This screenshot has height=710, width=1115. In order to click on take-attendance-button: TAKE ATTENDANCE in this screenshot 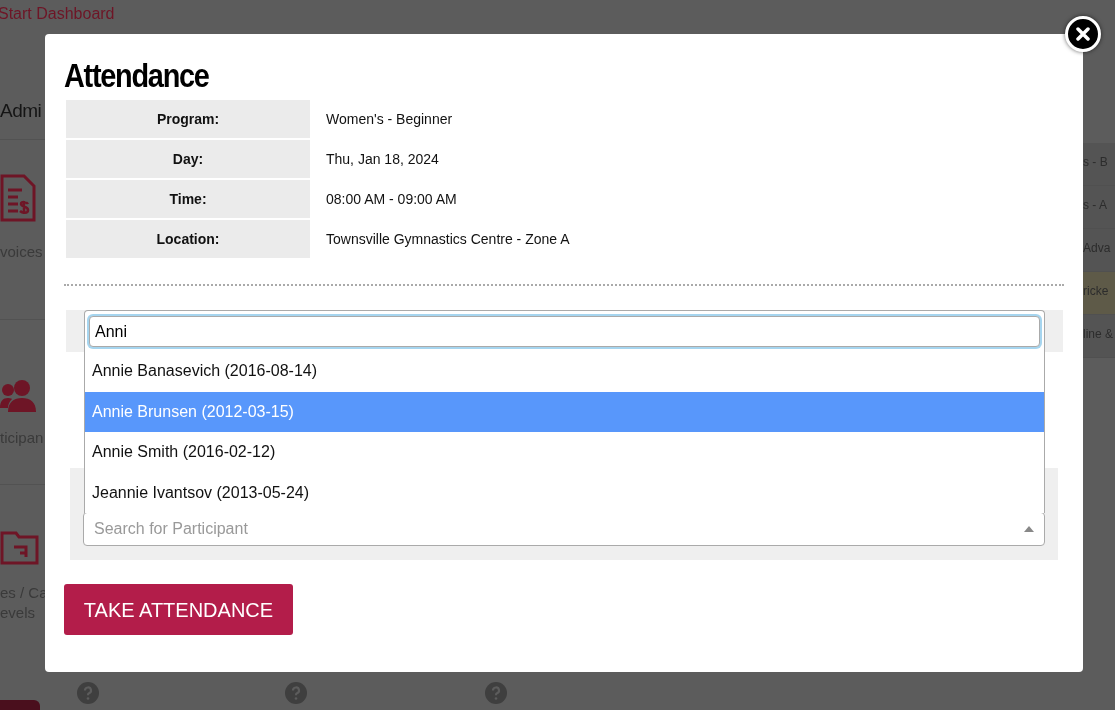, I will do `click(178, 609)`.